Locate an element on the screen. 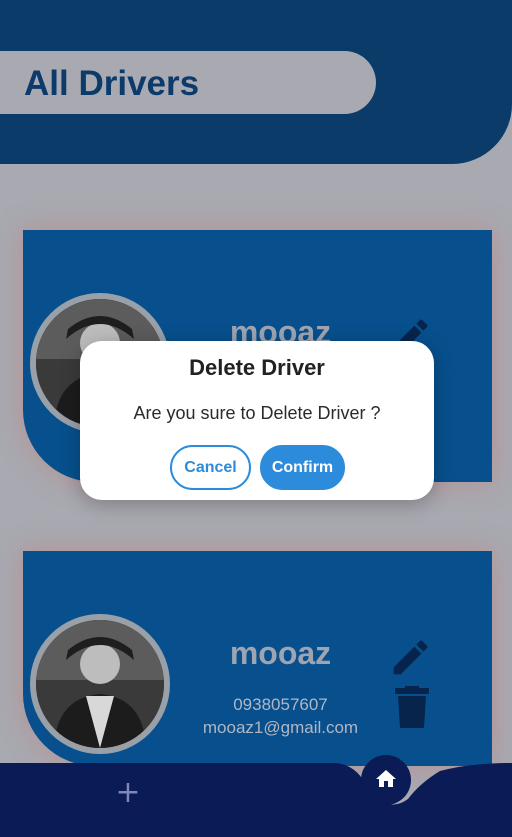 The height and width of the screenshot is (837, 512). home-button is located at coordinates (386, 780).